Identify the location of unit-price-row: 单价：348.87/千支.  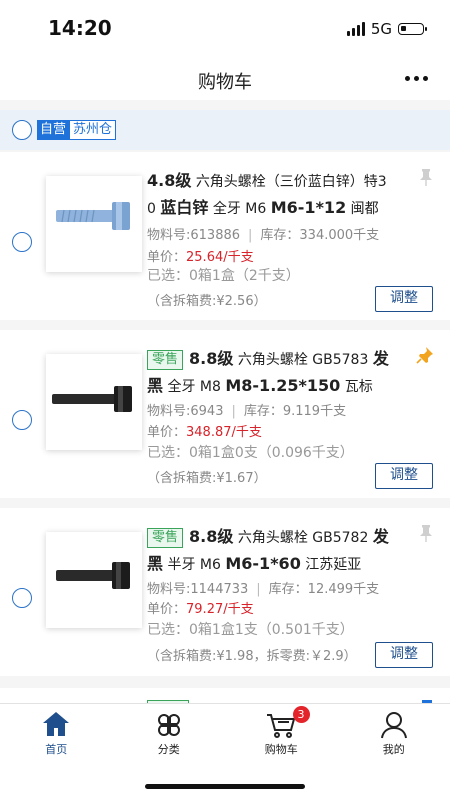
(204, 430).